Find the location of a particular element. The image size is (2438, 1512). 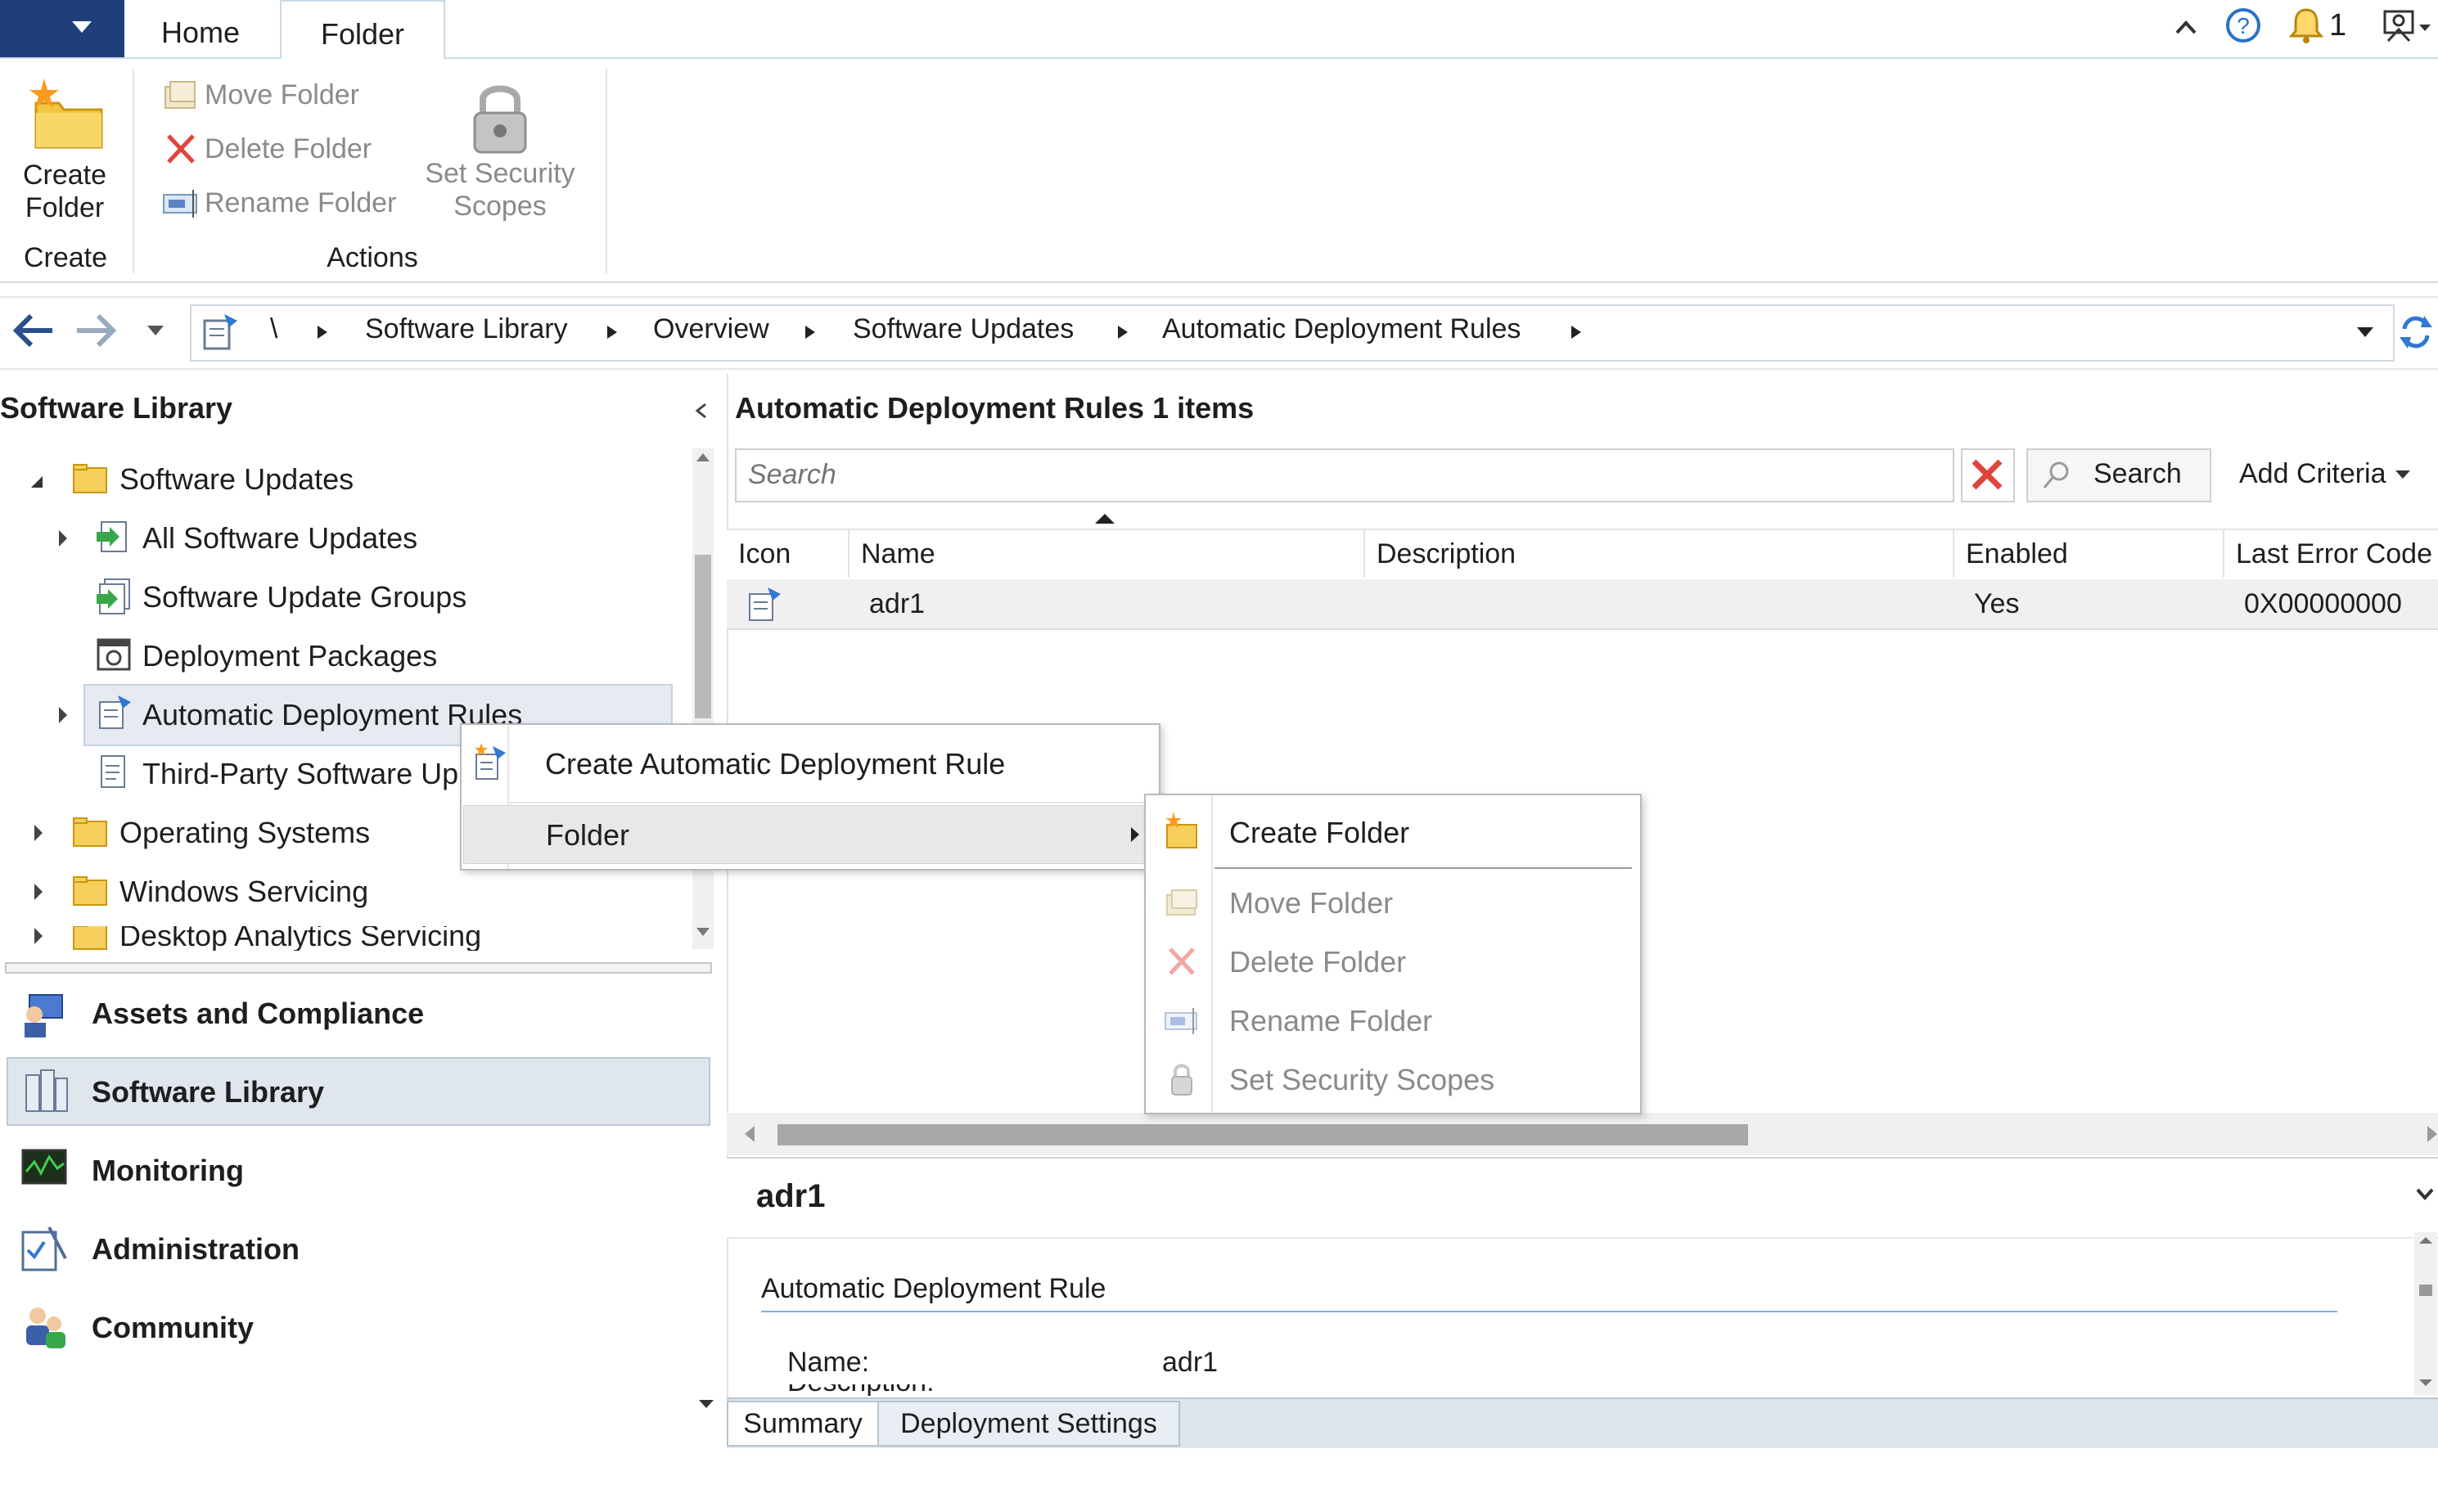

submenu-item-rename-folder: Rename Folder is located at coordinates (1392, 1022).